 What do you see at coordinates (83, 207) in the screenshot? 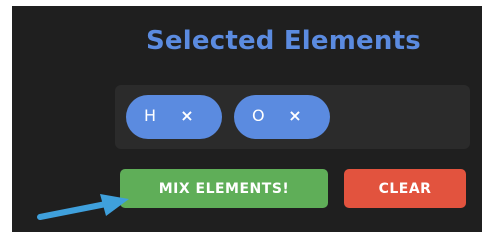
I see `pointer-arrow-icon` at bounding box center [83, 207].